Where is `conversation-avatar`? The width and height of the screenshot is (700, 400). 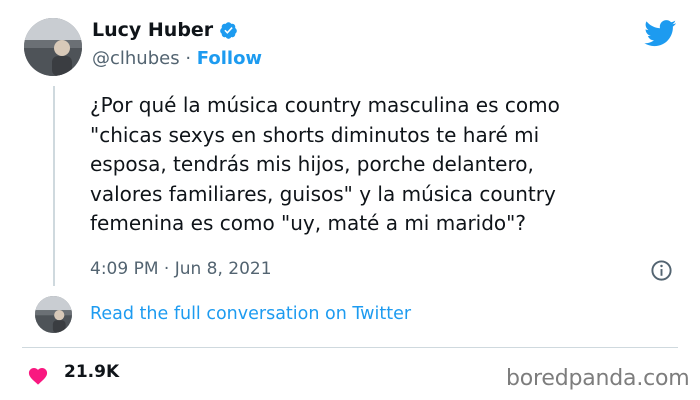
conversation-avatar is located at coordinates (53, 314).